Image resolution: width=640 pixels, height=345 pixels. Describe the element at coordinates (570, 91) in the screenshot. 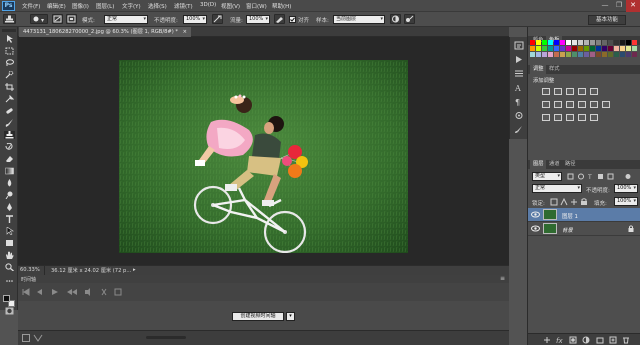

I see `curves-icon` at that location.